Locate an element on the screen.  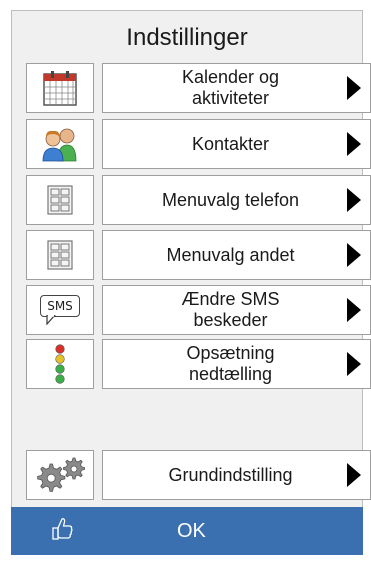
phone-menu-button: Menuvalg telefon is located at coordinates (236, 200).